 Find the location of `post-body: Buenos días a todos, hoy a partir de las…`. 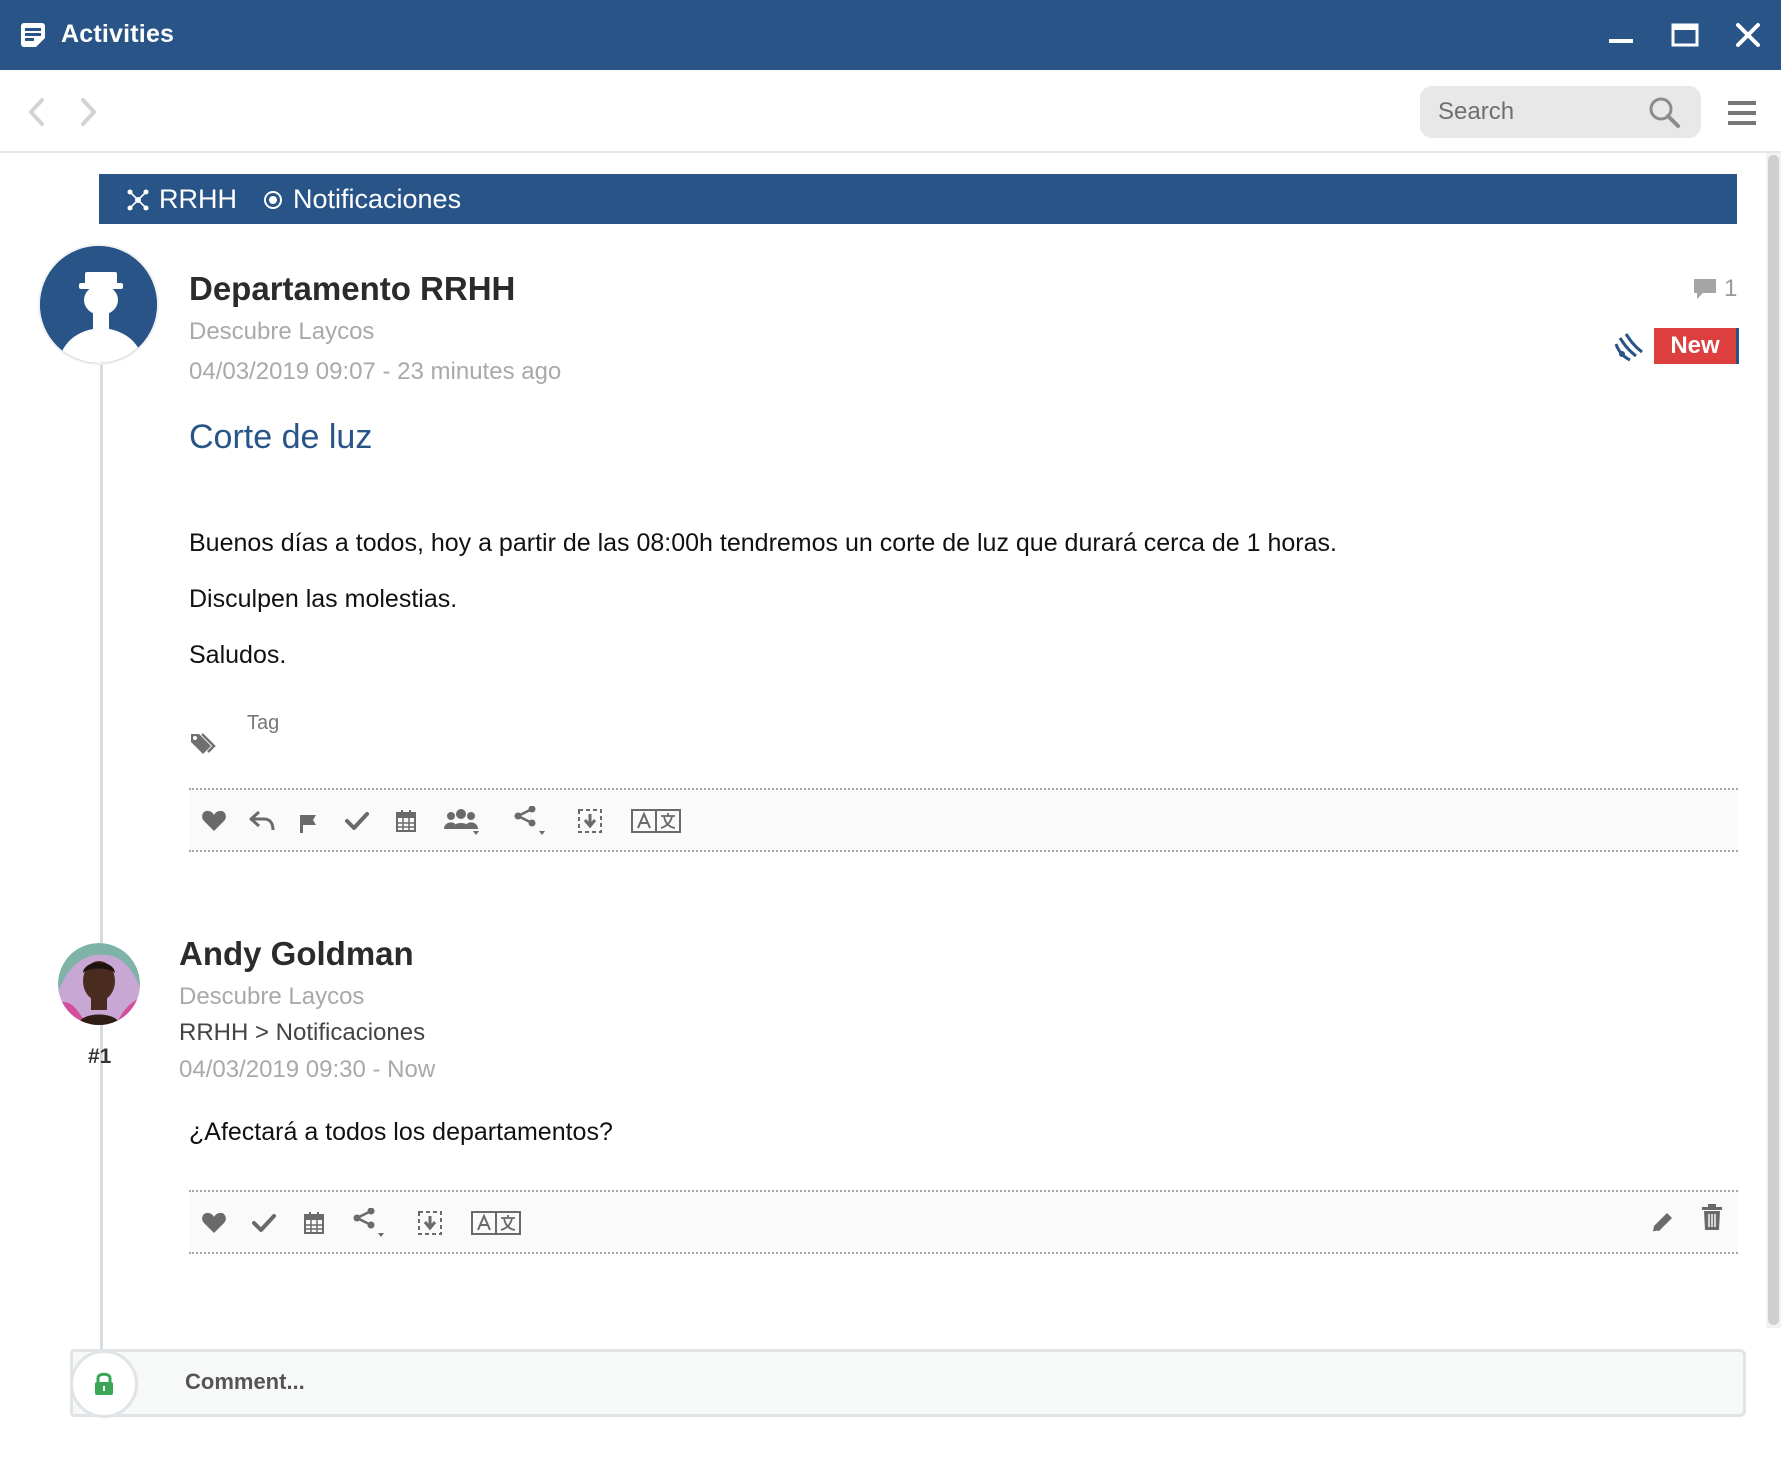

post-body: Buenos días a todos, hoy a partir de las… is located at coordinates (763, 599).